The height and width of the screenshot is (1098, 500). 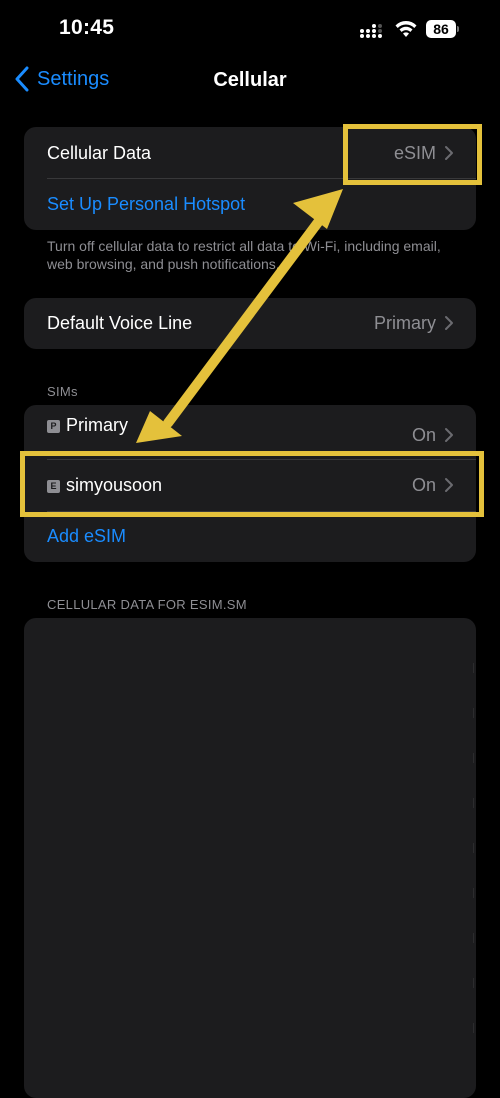 I want to click on default-voice-line-row: Default Voice Line Primary, so click(x=250, y=323).